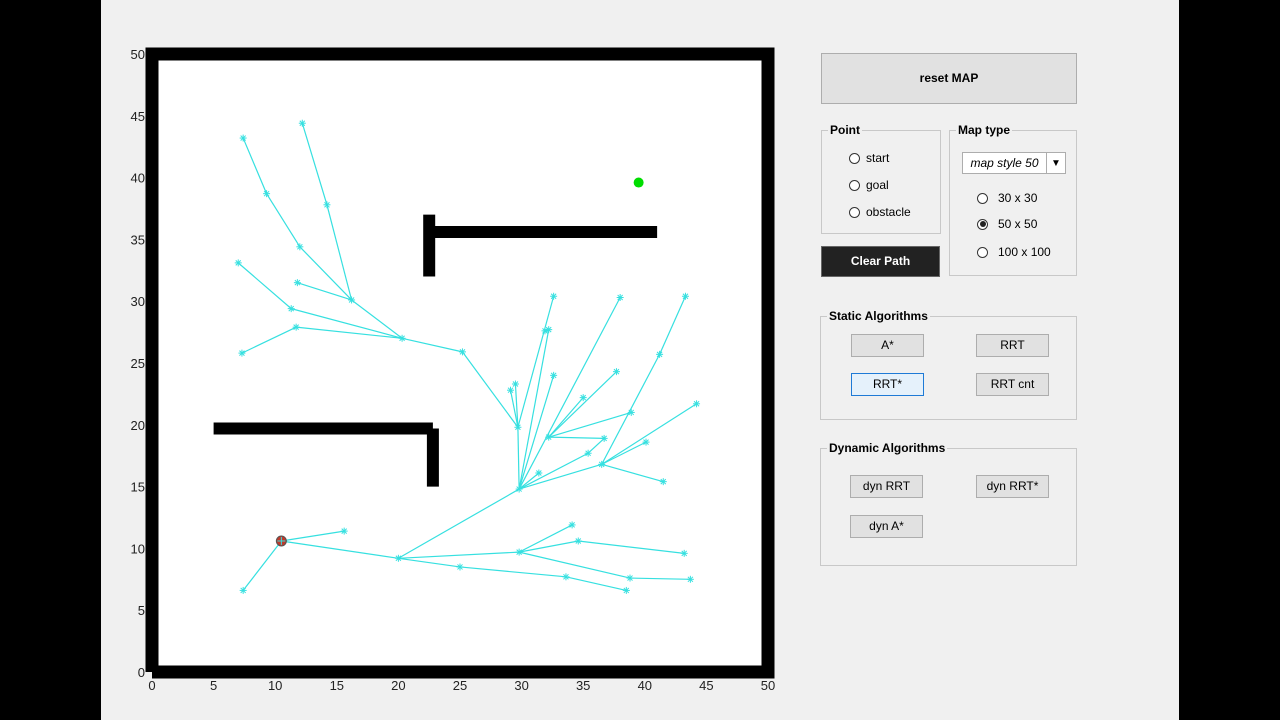 Image resolution: width=1280 pixels, height=720 pixels. Describe the element at coordinates (887, 448) in the screenshot. I see `dynamic-panel-title: Dynamic Algorithms` at that location.